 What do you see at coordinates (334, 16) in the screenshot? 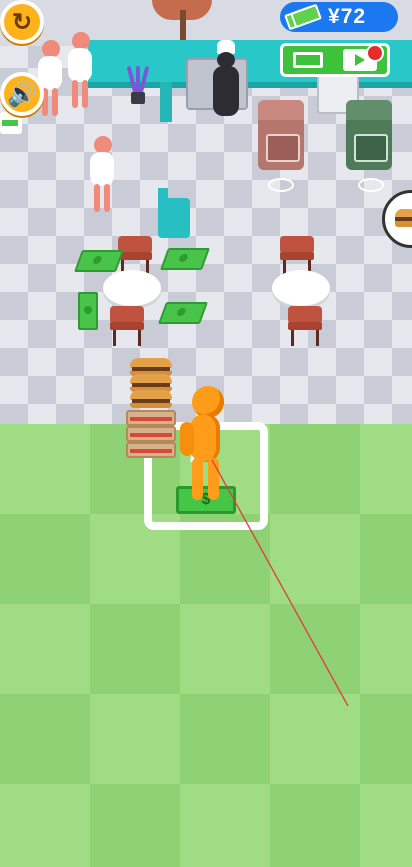
I see `currency-symbol: ¥` at bounding box center [334, 16].